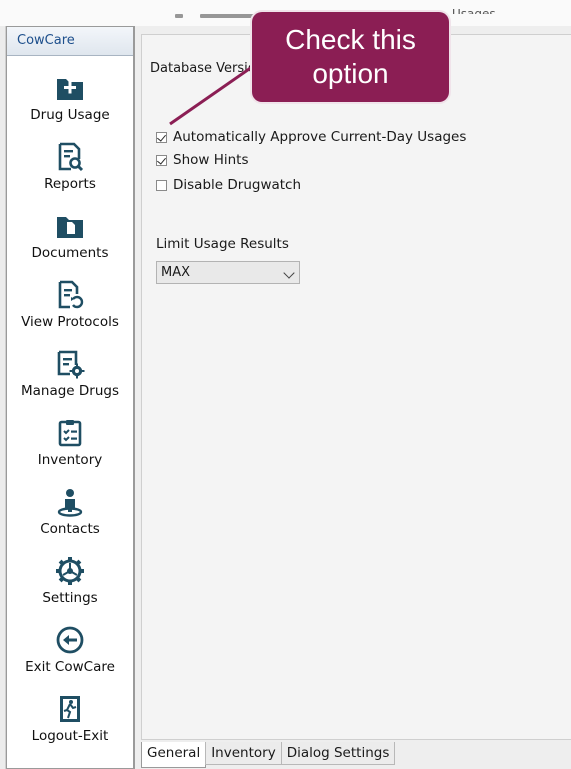 This screenshot has width=571, height=769. I want to click on sidebar-item-manage-drugs: Manage Drugs, so click(70, 380).